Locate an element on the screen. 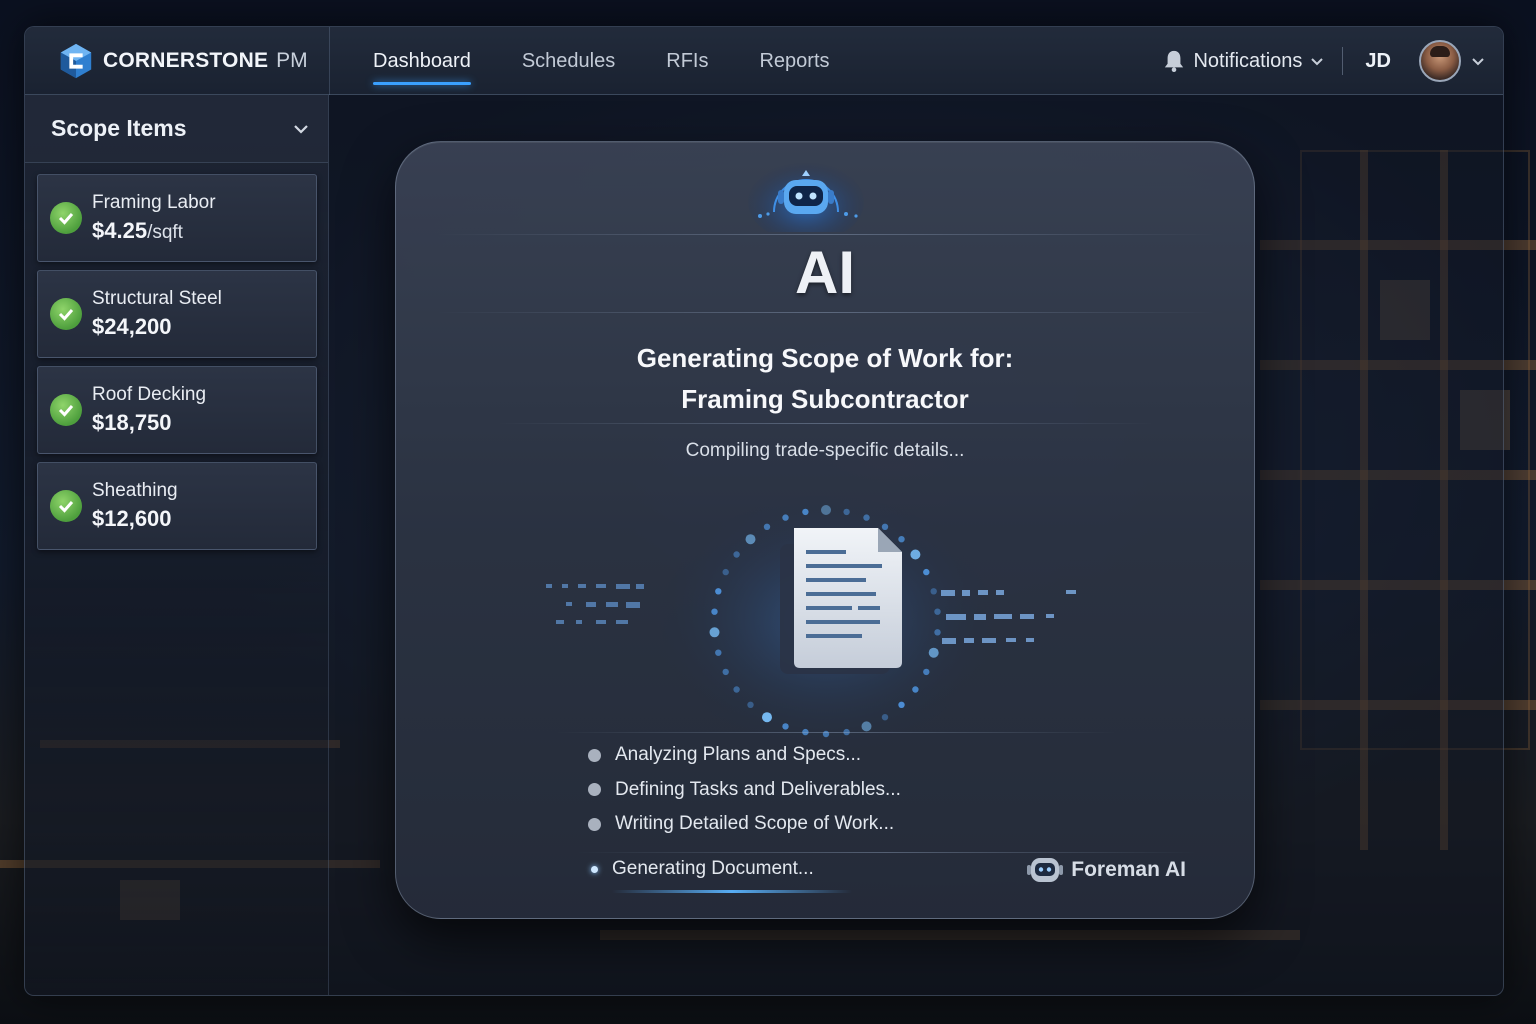 This screenshot has height=1024, width=1536. tab-reports: Reports is located at coordinates (794, 61).